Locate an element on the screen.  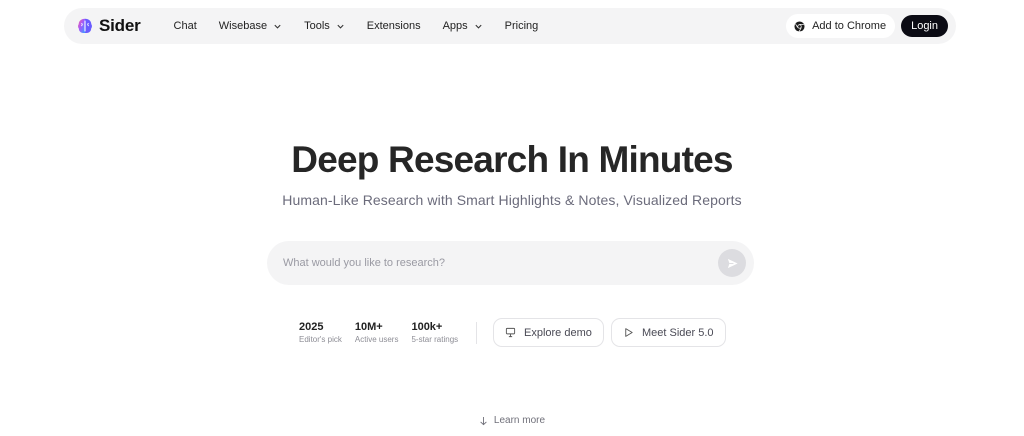
stat-value: 100k+ is located at coordinates (427, 327).